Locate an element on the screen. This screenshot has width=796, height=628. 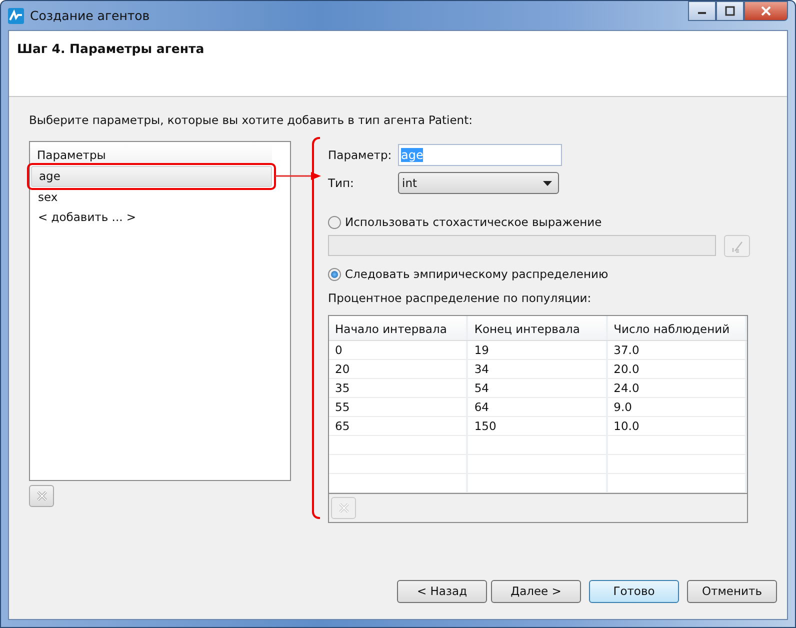
pen-icon is located at coordinates (737, 246).